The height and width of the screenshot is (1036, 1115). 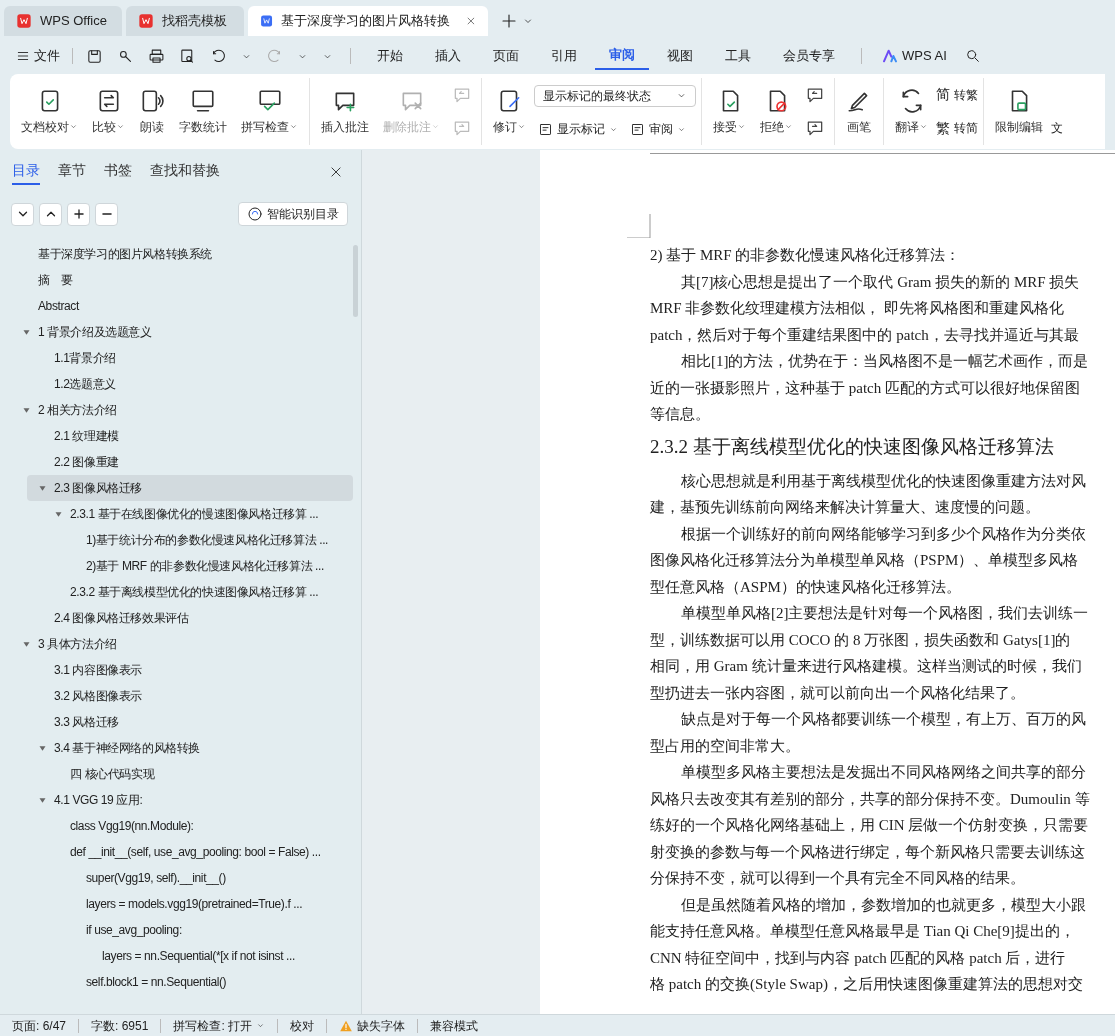 What do you see at coordinates (190, 358) in the screenshot?
I see `outline-item: 1.1背景介绍` at bounding box center [190, 358].